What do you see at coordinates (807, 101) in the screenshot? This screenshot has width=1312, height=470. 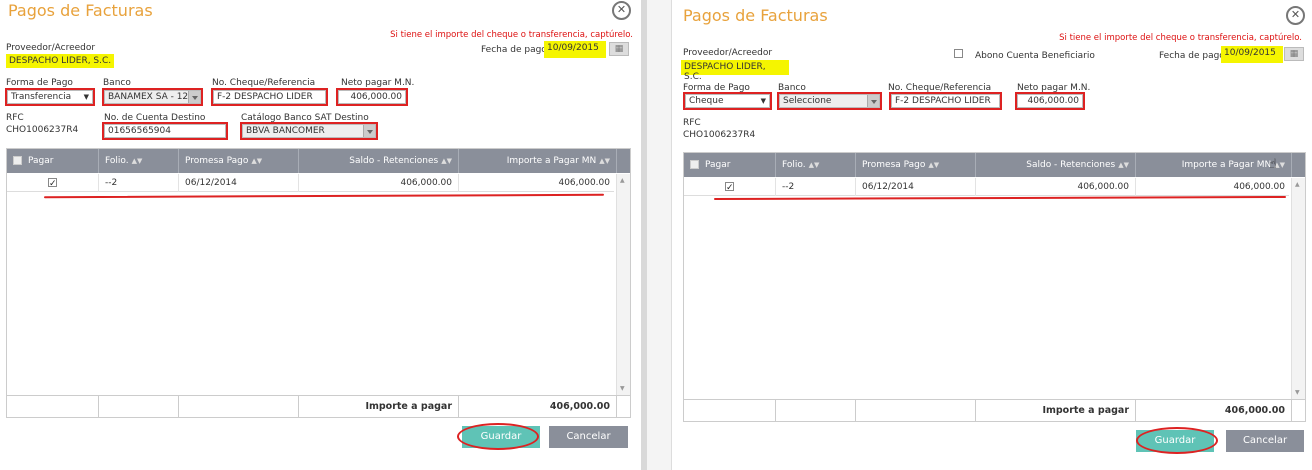 I see `banco-value: Seleccione` at bounding box center [807, 101].